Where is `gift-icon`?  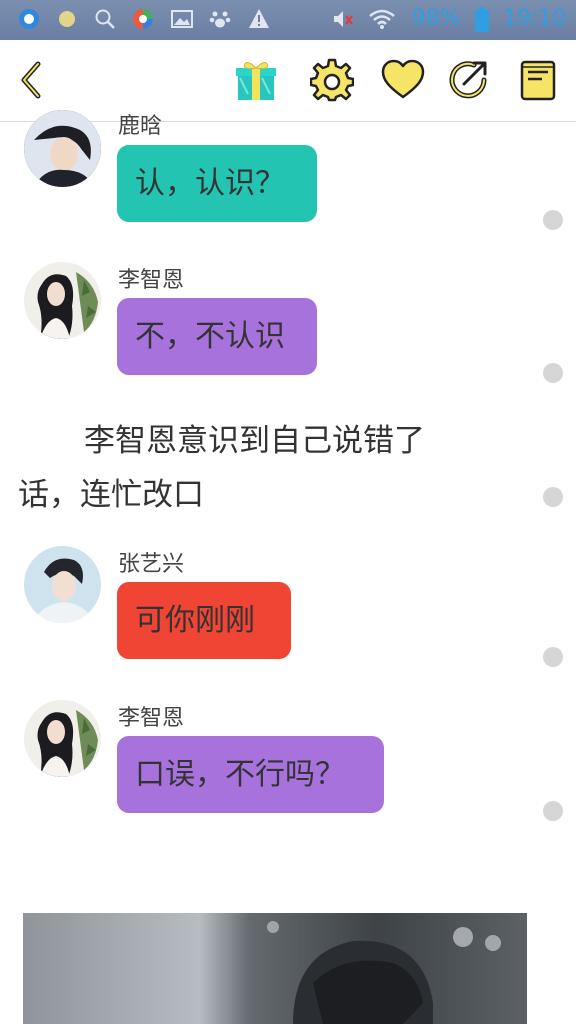
gift-icon is located at coordinates (256, 80).